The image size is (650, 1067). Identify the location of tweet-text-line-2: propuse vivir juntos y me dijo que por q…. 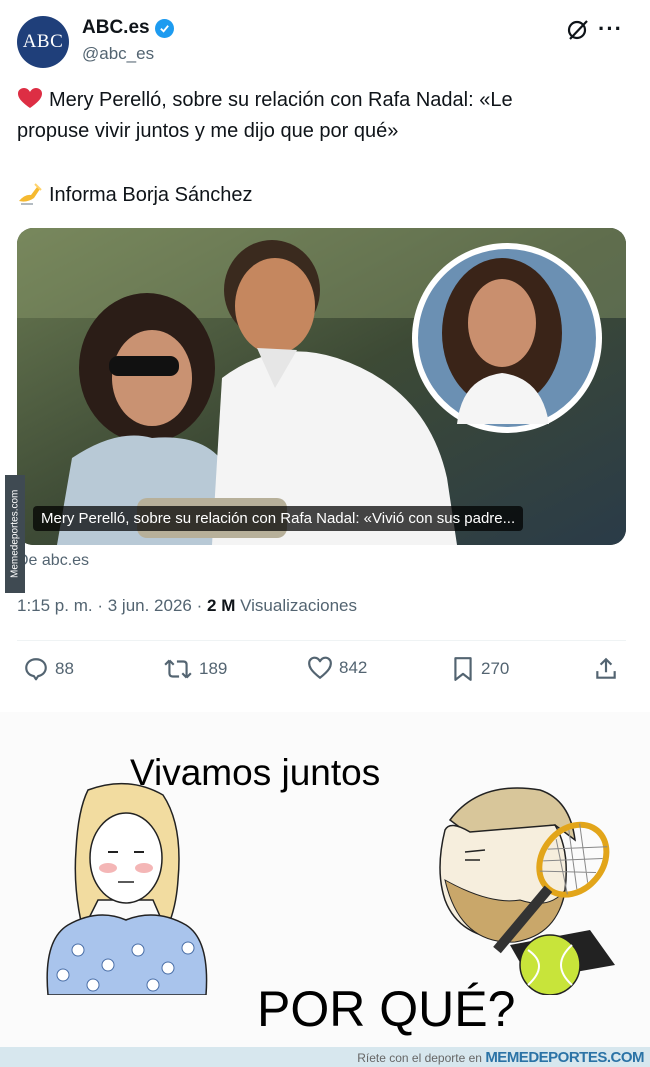
(208, 131).